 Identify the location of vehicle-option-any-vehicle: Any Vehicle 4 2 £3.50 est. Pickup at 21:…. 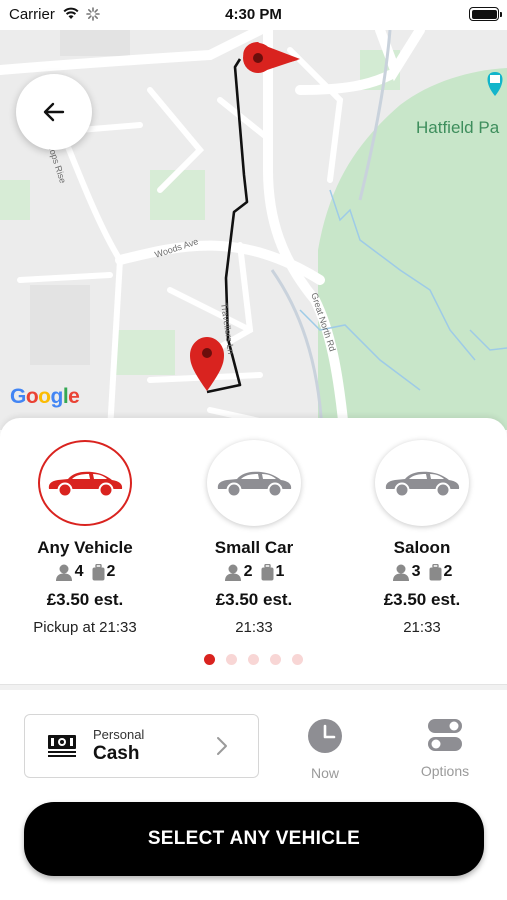
(85, 538).